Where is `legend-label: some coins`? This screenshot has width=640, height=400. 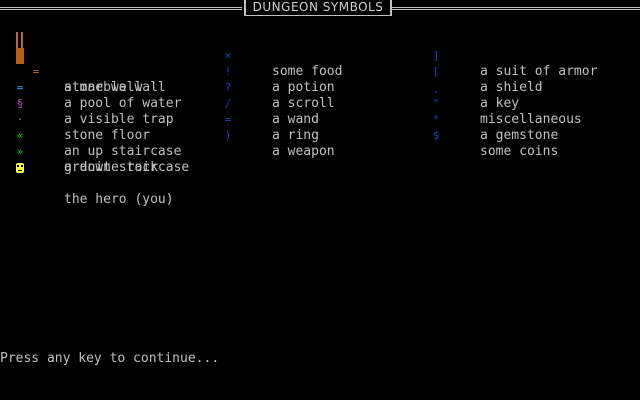
legend-label: some coins is located at coordinates (519, 151).